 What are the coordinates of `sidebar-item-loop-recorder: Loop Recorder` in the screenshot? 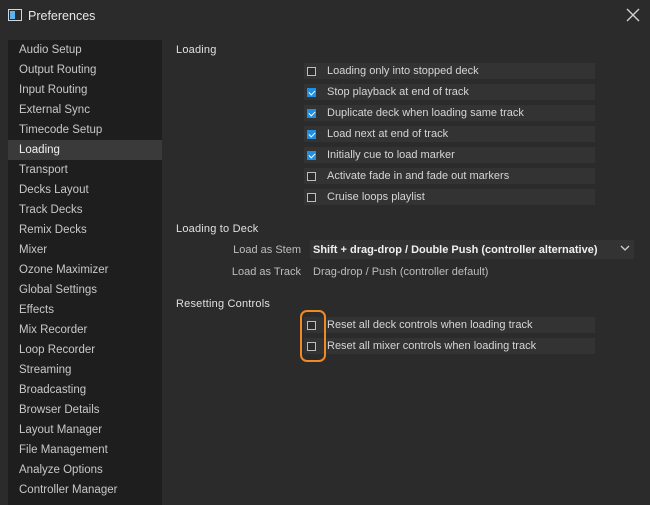 It's located at (85, 350).